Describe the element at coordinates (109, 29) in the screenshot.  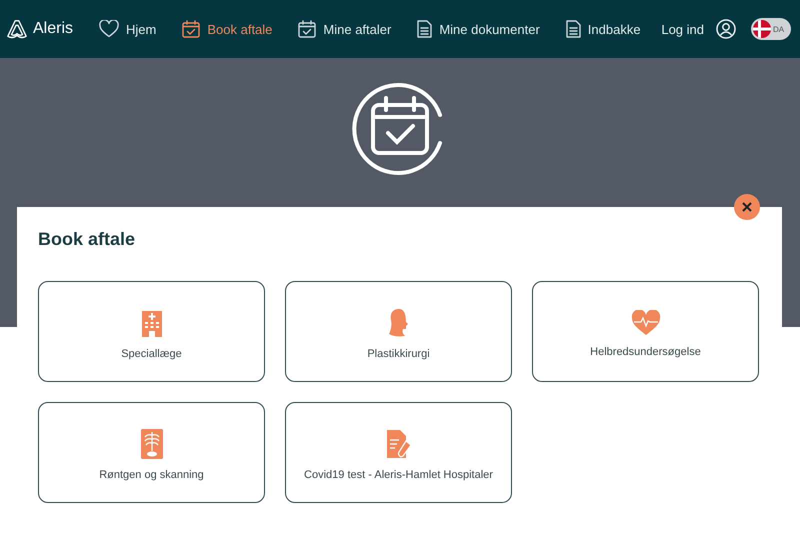
I see `heart-icon` at that location.